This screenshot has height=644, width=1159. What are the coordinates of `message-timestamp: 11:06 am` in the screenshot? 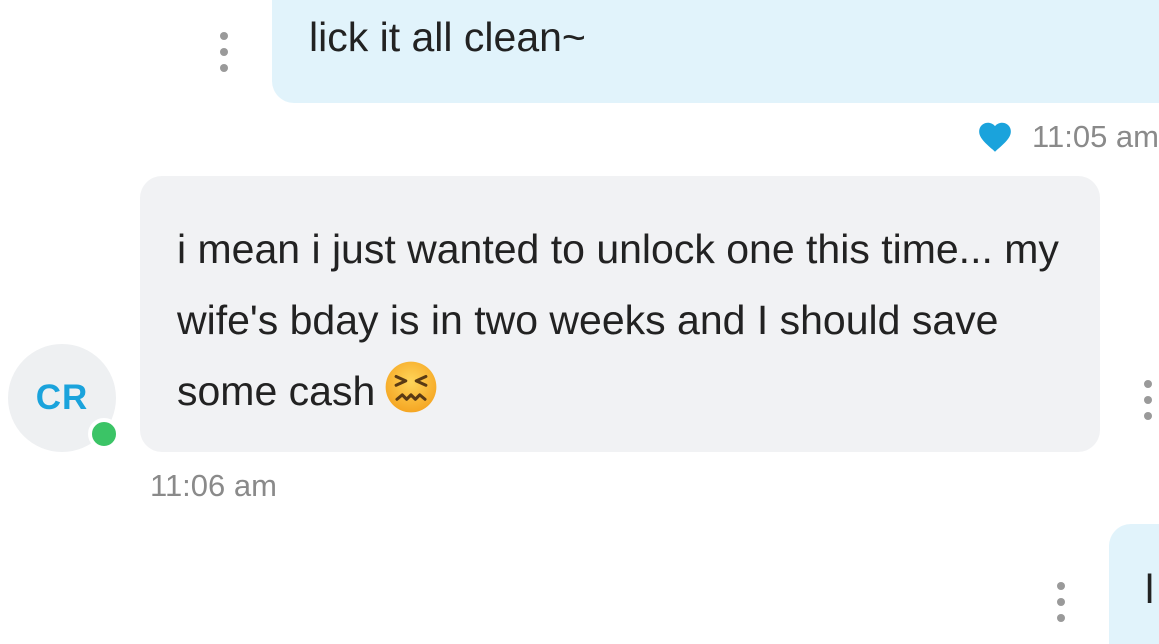 It's located at (213, 485).